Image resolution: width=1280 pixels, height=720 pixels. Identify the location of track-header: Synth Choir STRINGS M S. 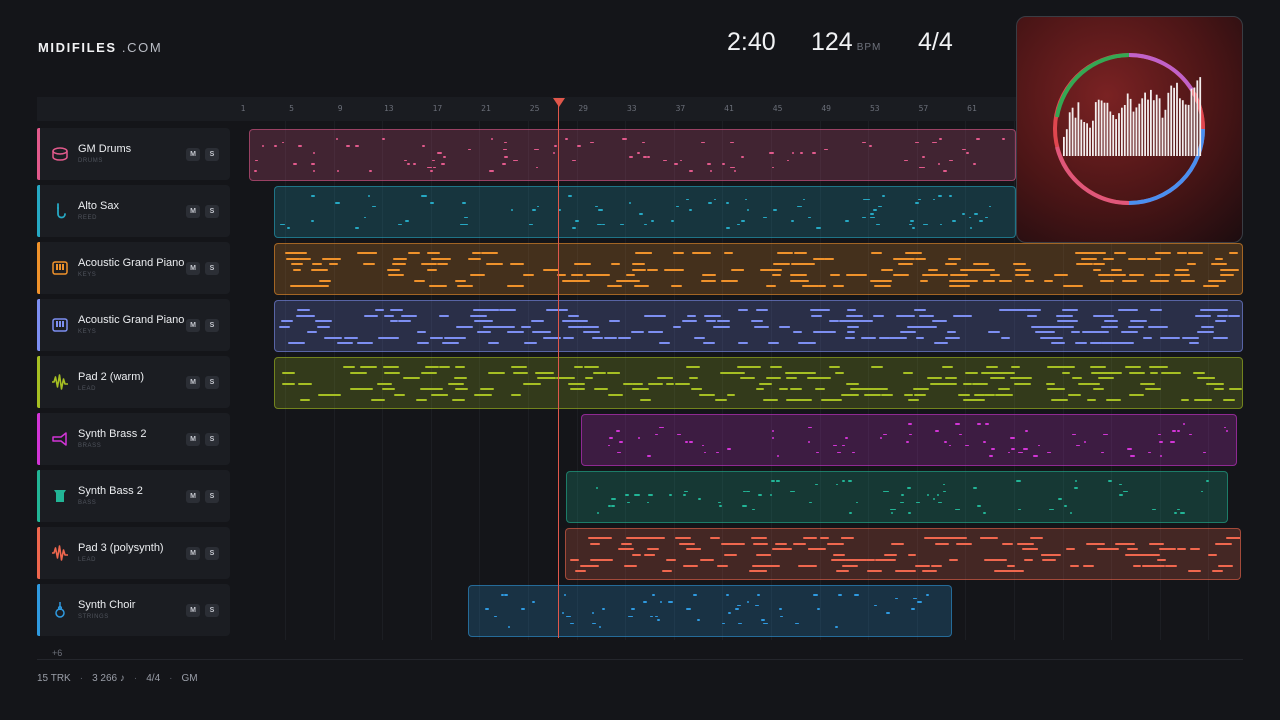
(133, 610).